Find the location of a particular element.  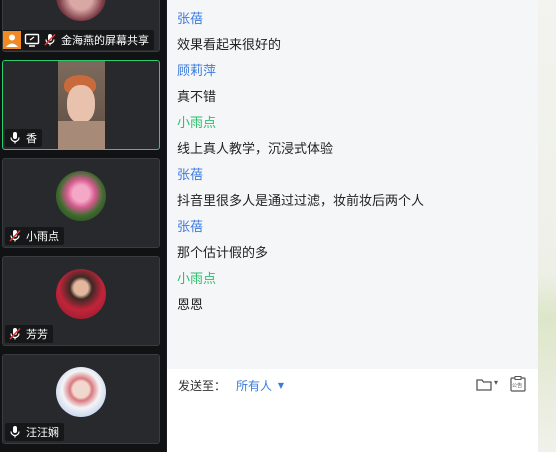

send-to-dropdown: 所有人 ▼ is located at coordinates (260, 385).